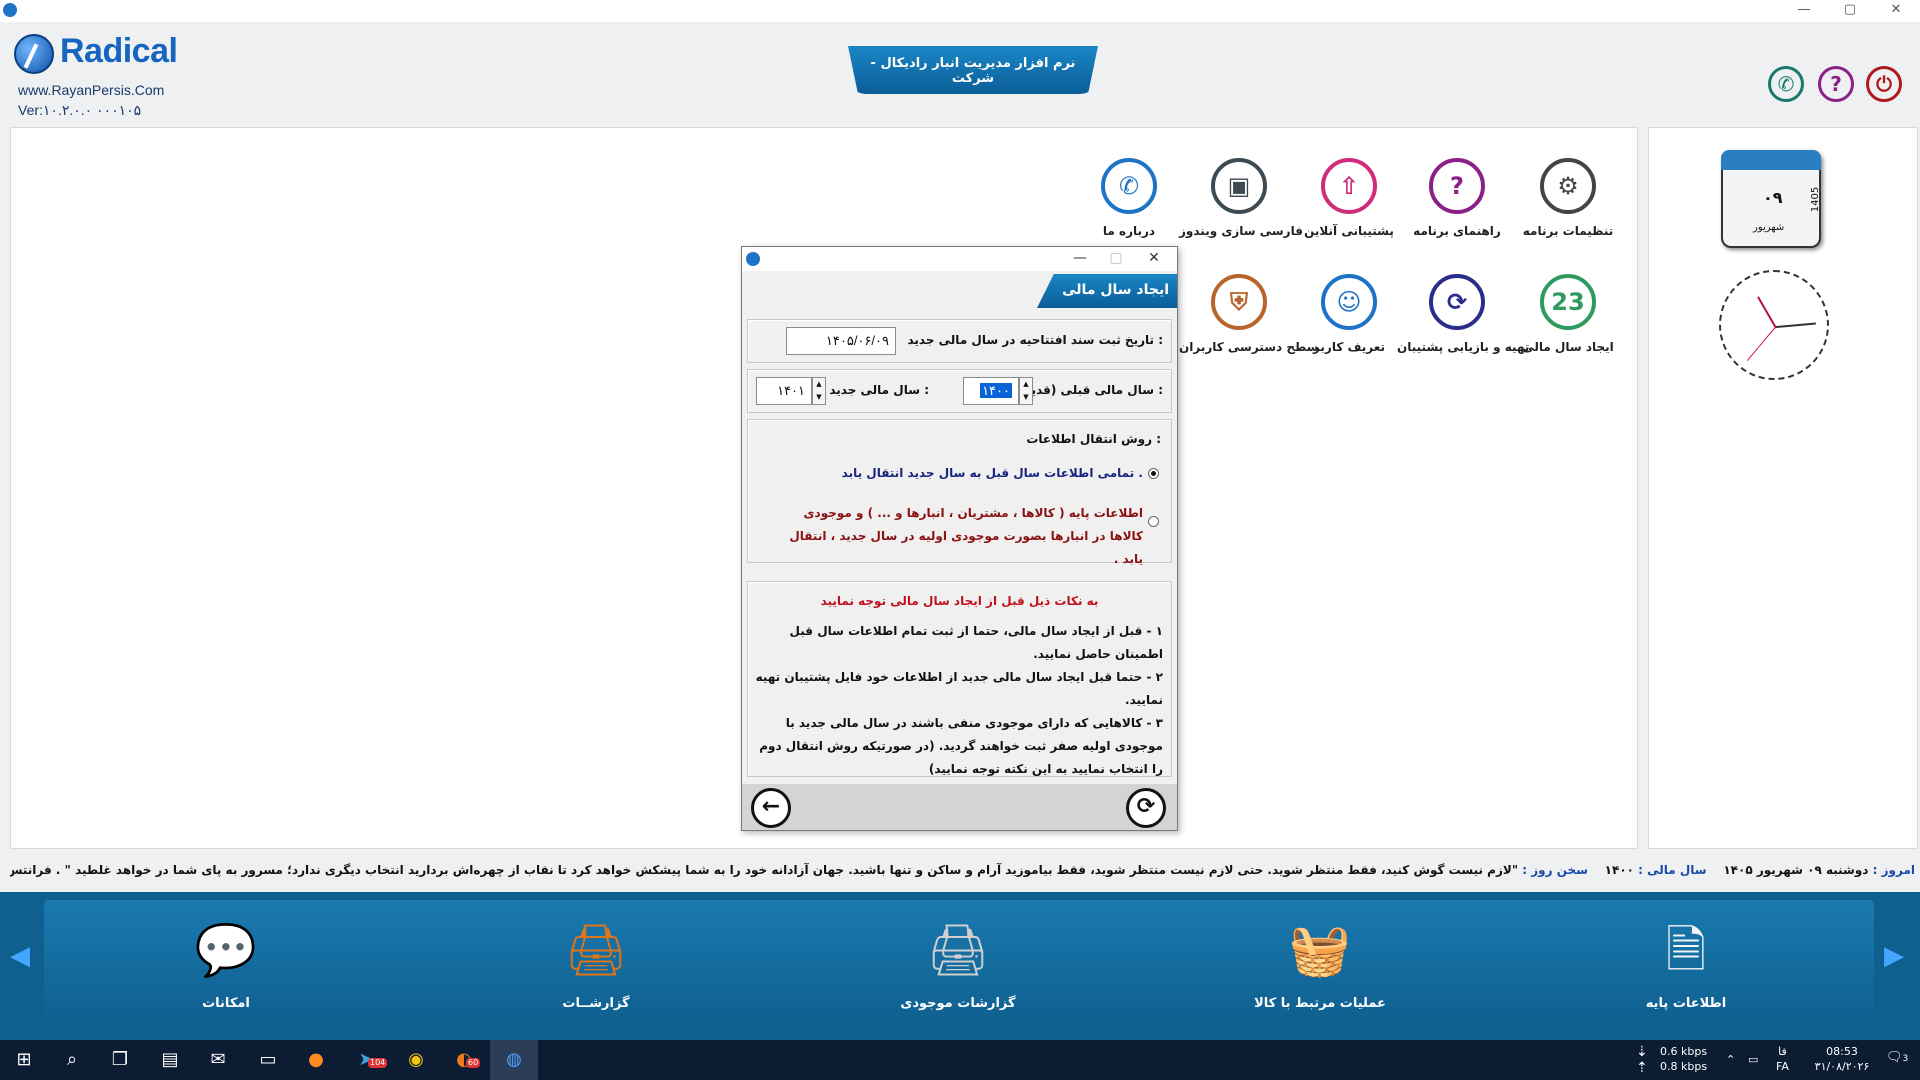  Describe the element at coordinates (34, 54) in the screenshot. I see `logo-mark-icon` at that location.